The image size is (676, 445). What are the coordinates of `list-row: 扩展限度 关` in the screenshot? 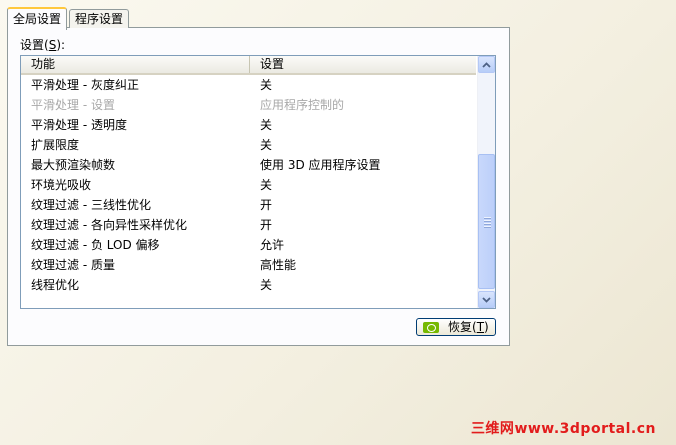 It's located at (248, 145).